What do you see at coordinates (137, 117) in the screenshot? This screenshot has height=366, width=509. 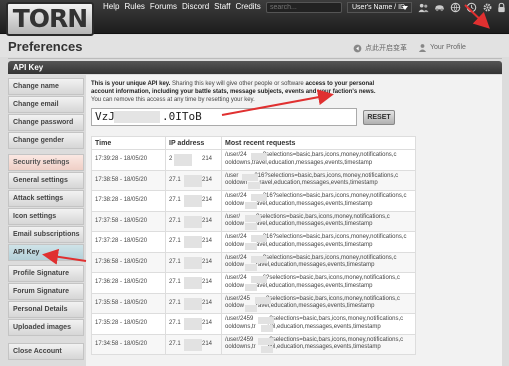 I see `api-key-redaction` at bounding box center [137, 117].